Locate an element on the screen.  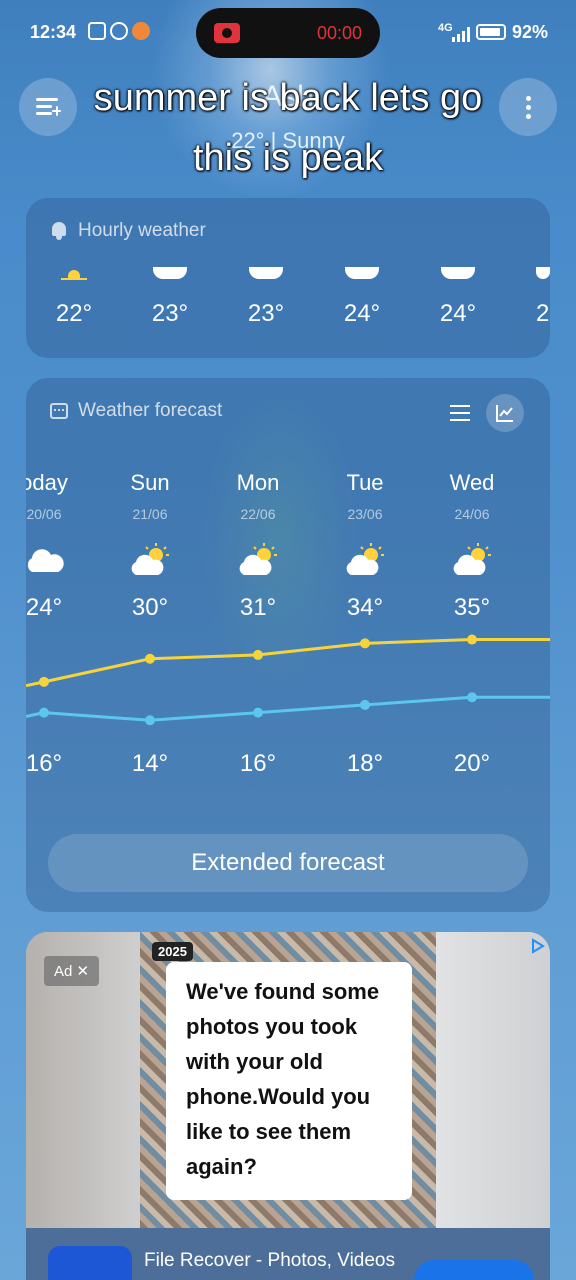
day-name: Sun is located at coordinates (150, 482).